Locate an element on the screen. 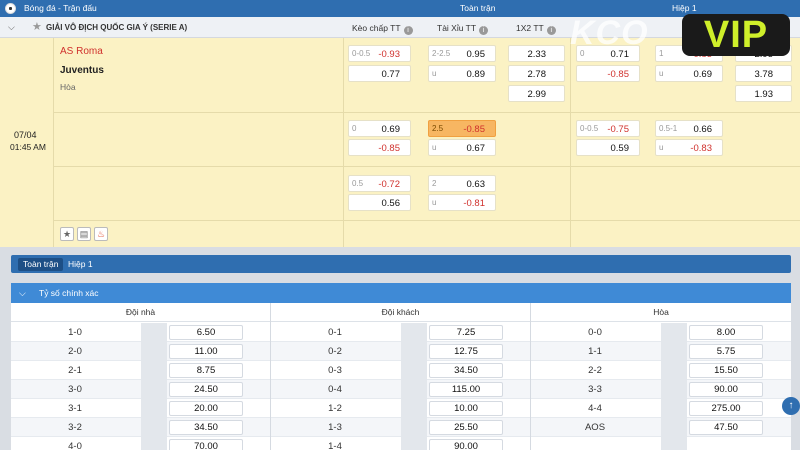  score-label: 0-0 is located at coordinates (595, 332).